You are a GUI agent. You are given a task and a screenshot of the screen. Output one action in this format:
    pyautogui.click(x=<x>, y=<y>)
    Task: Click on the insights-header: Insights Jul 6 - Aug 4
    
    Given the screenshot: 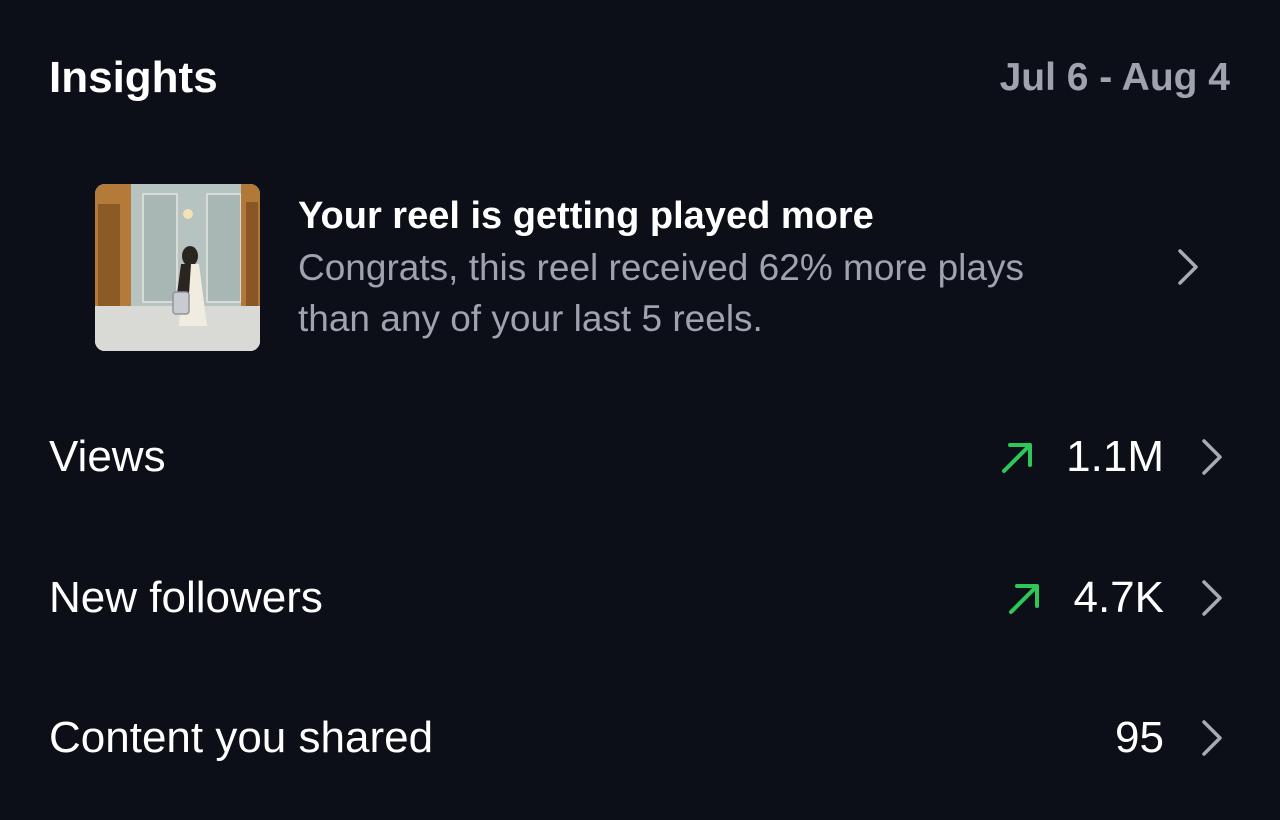 What is the action you would take?
    pyautogui.click(x=639, y=78)
    